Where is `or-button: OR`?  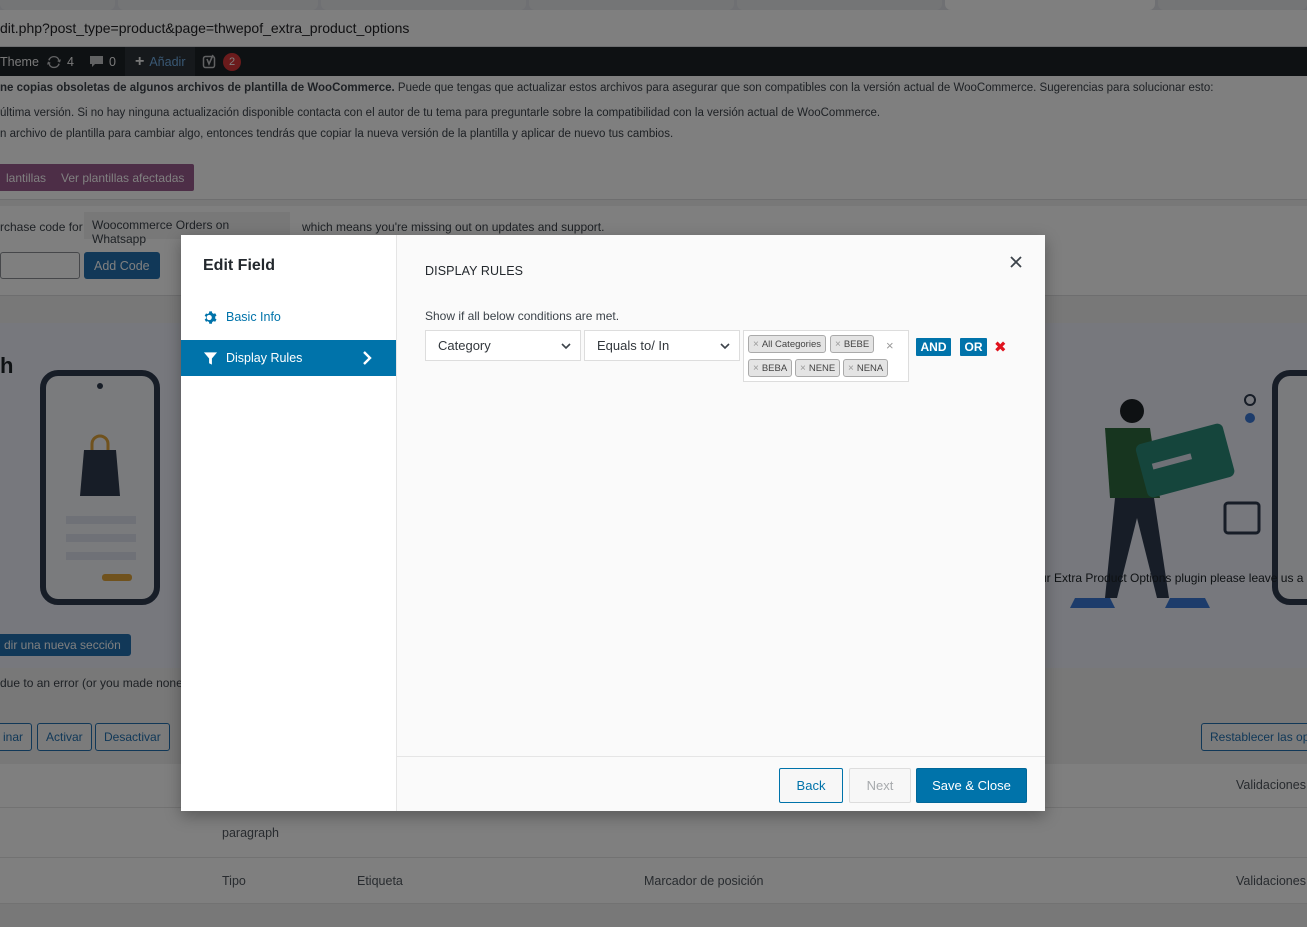 or-button: OR is located at coordinates (973, 347).